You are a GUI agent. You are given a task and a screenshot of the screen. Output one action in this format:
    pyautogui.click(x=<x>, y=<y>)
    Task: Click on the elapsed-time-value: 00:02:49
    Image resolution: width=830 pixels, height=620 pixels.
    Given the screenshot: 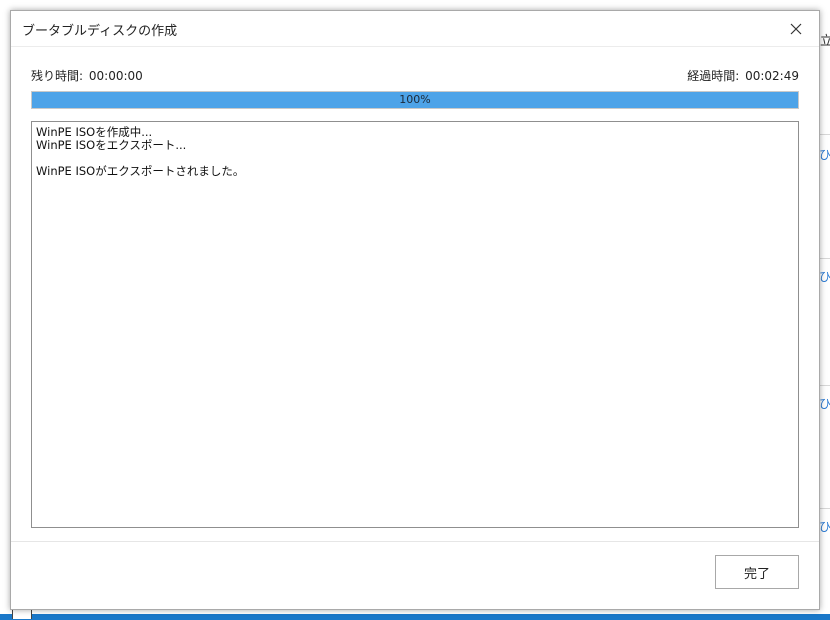 What is the action you would take?
    pyautogui.click(x=772, y=76)
    